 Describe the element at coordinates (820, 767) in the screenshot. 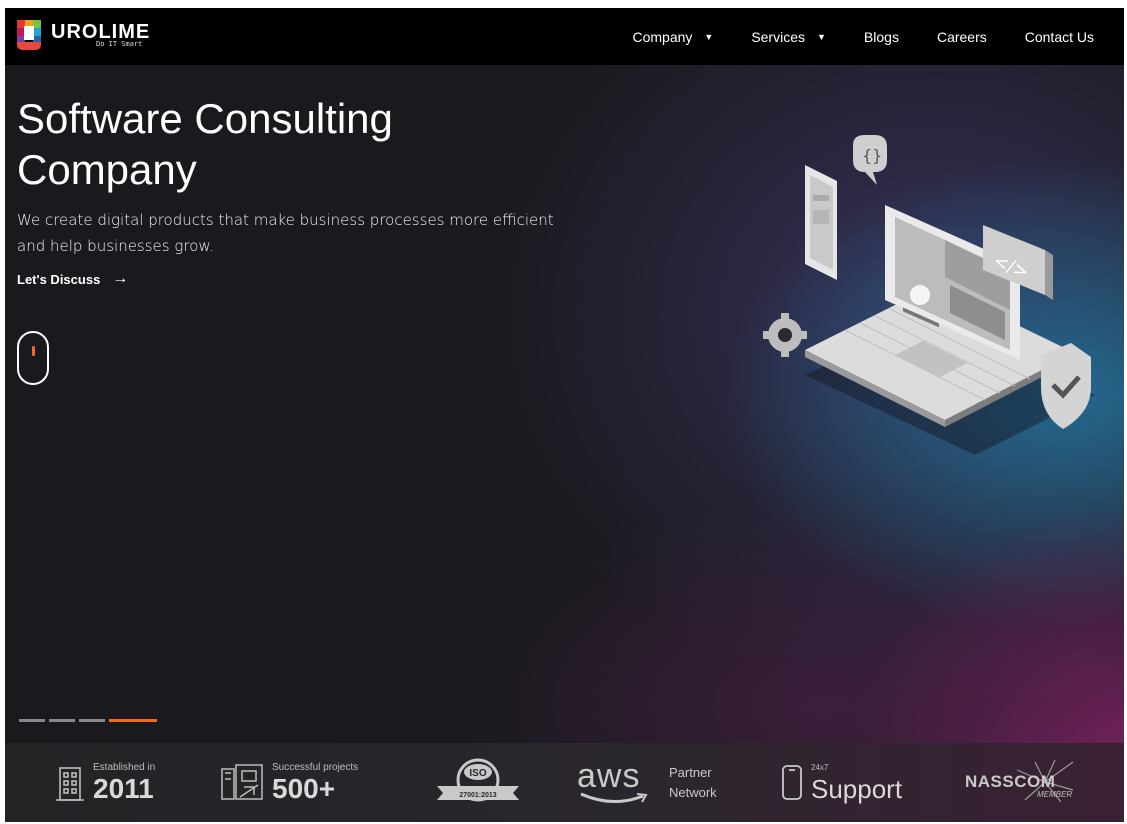

I see `support-hours: 24x7` at that location.